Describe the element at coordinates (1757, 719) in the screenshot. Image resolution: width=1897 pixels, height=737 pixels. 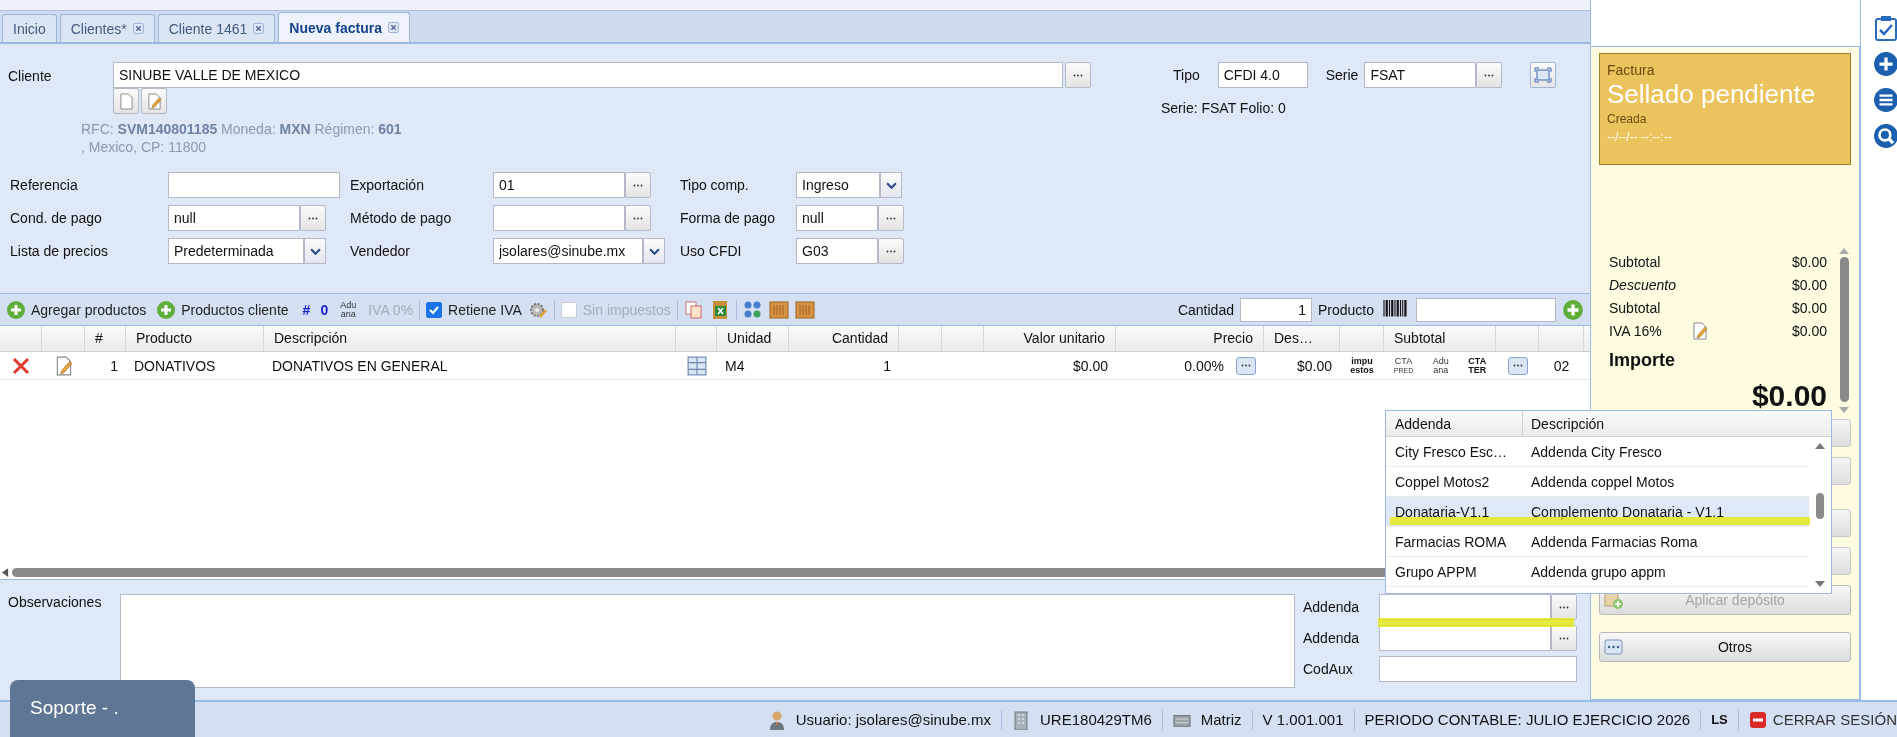
I see `minus-icon` at that location.